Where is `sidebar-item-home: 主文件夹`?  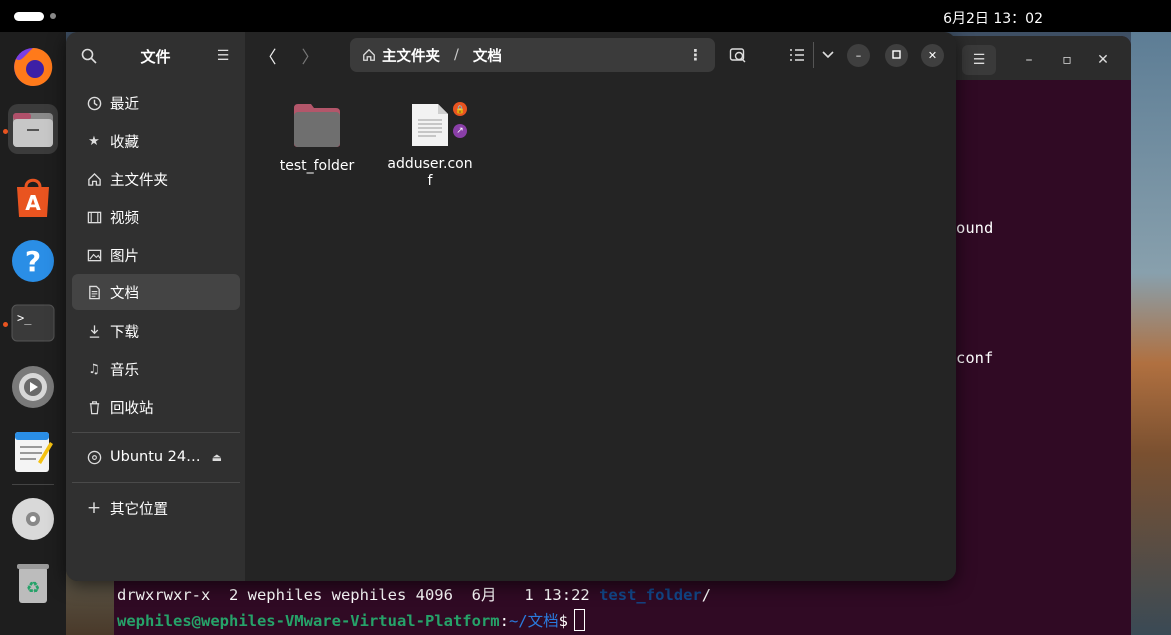
sidebar-item-home: 主文件夹 is located at coordinates (156, 179).